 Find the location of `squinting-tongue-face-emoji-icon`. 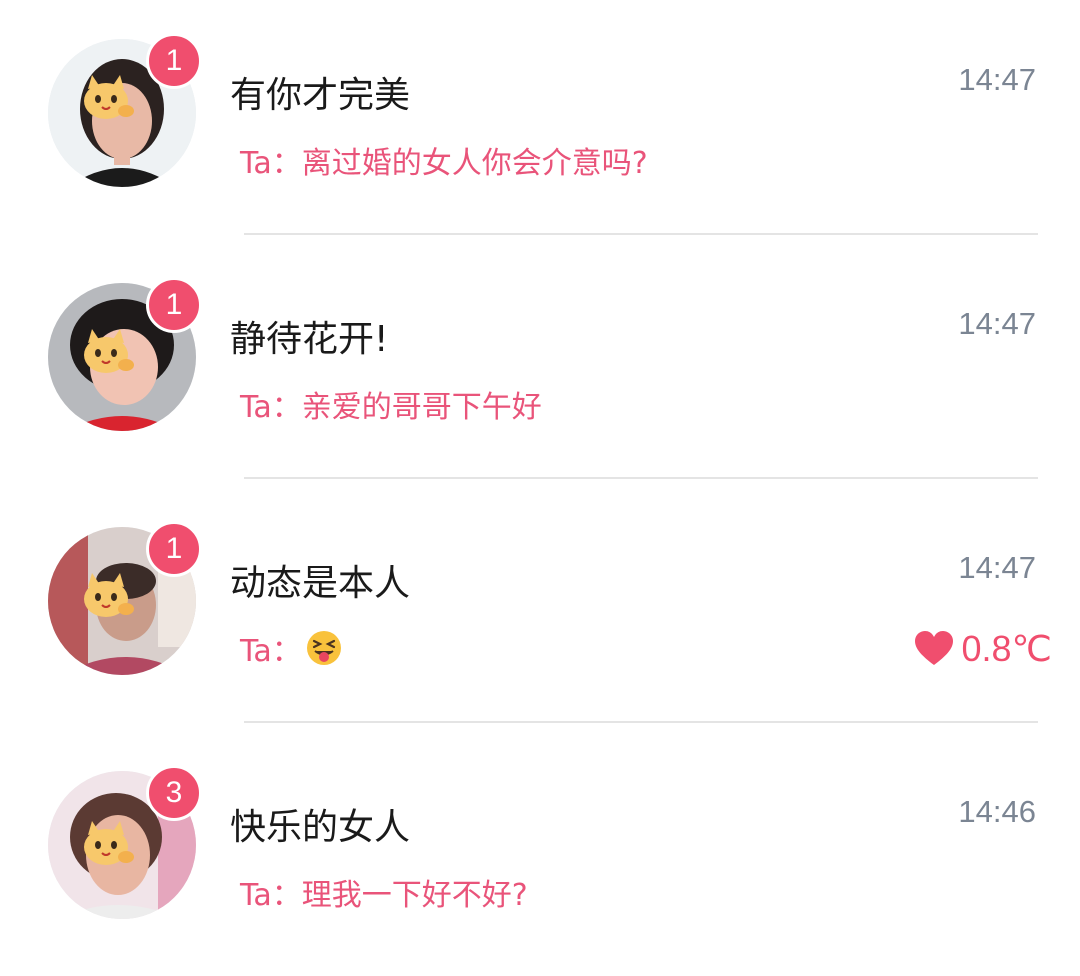

squinting-tongue-face-emoji-icon is located at coordinates (323, 648).